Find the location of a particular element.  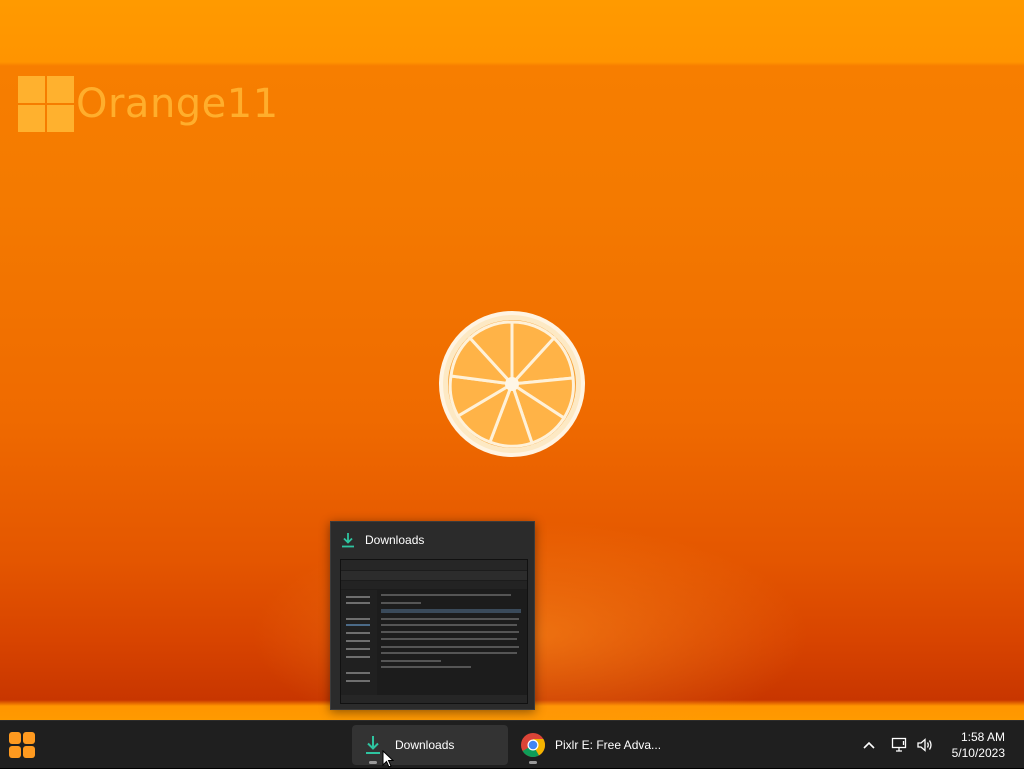

clock: 1:58 AM 5/10/2023 is located at coordinates (978, 745).